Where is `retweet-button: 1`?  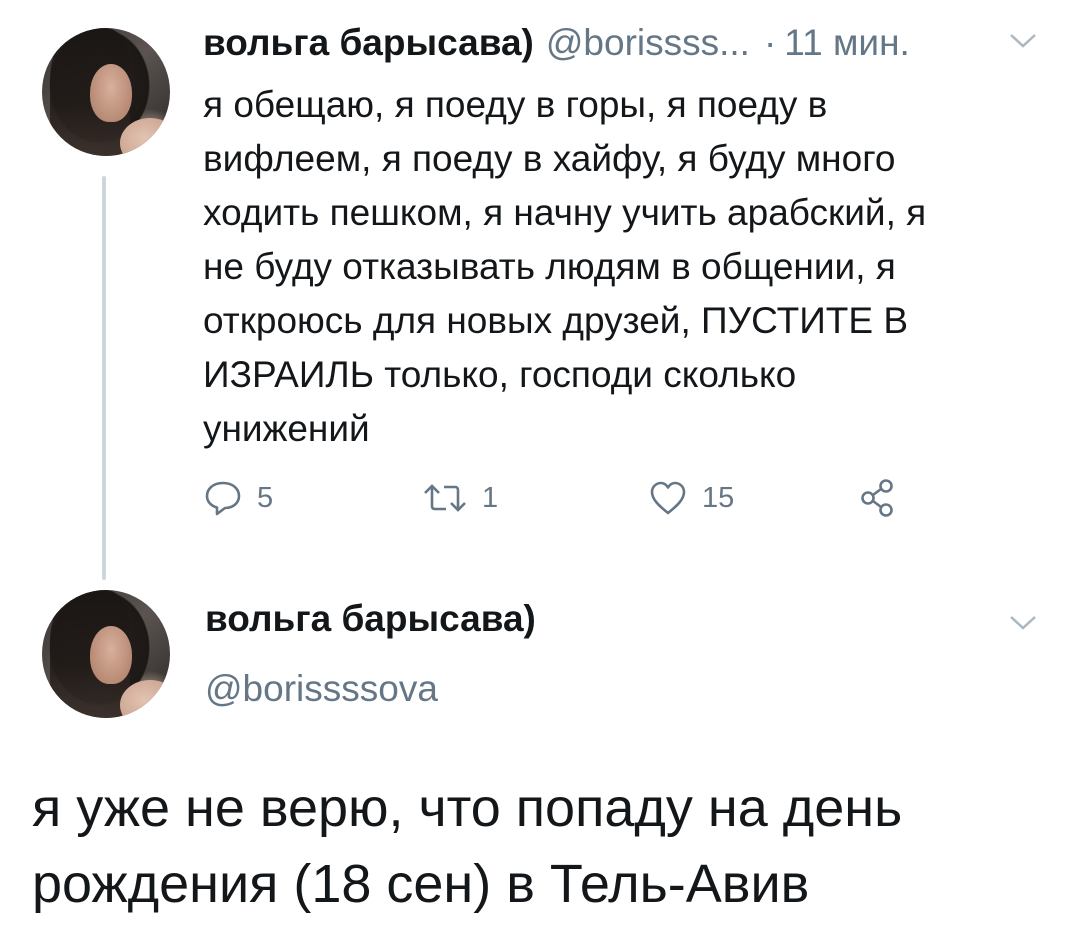
retweet-button: 1 is located at coordinates (460, 498).